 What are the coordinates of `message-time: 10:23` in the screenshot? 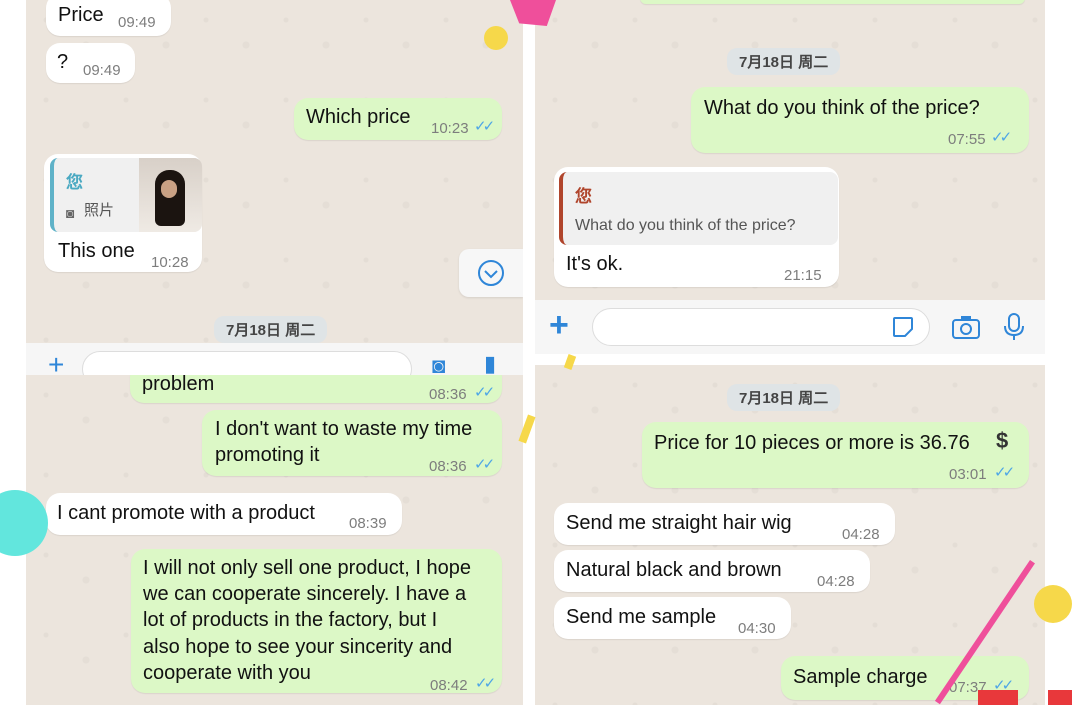 It's located at (450, 128).